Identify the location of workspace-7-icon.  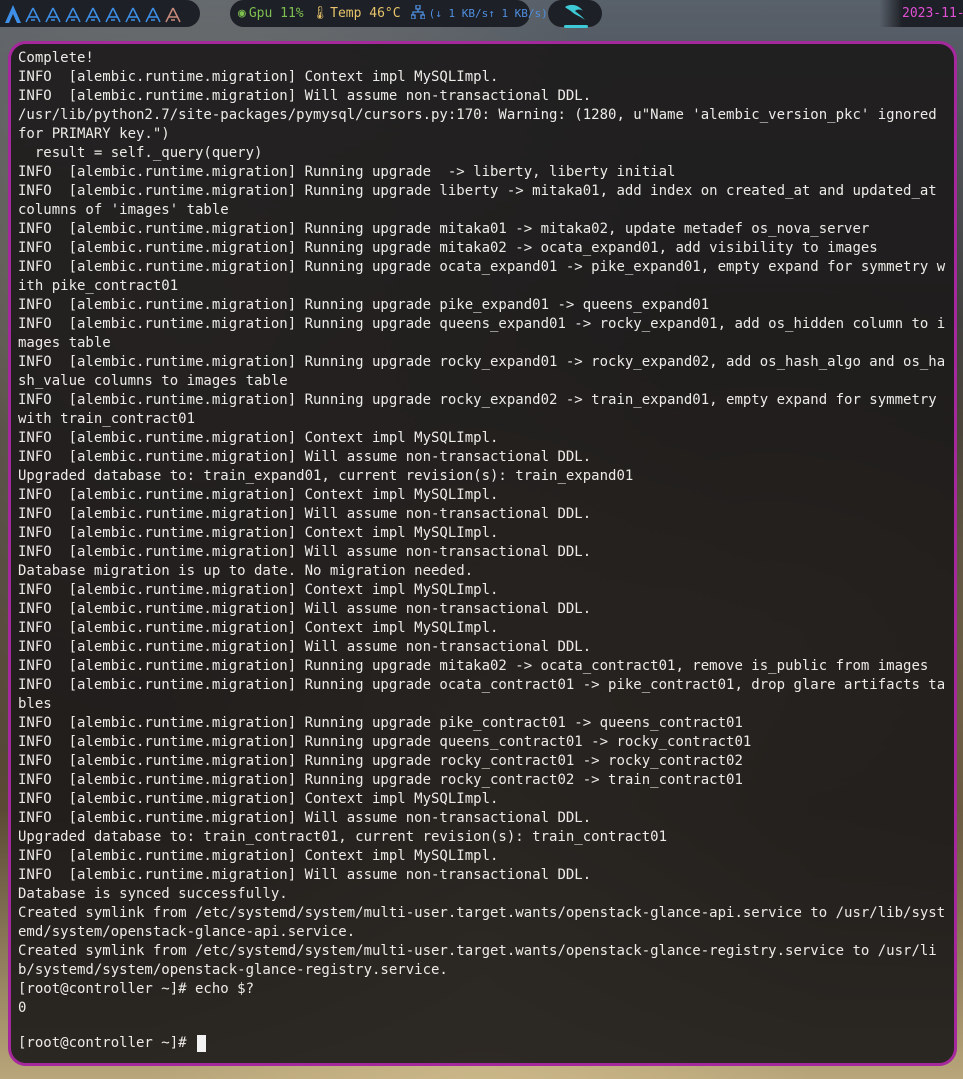
(132, 14).